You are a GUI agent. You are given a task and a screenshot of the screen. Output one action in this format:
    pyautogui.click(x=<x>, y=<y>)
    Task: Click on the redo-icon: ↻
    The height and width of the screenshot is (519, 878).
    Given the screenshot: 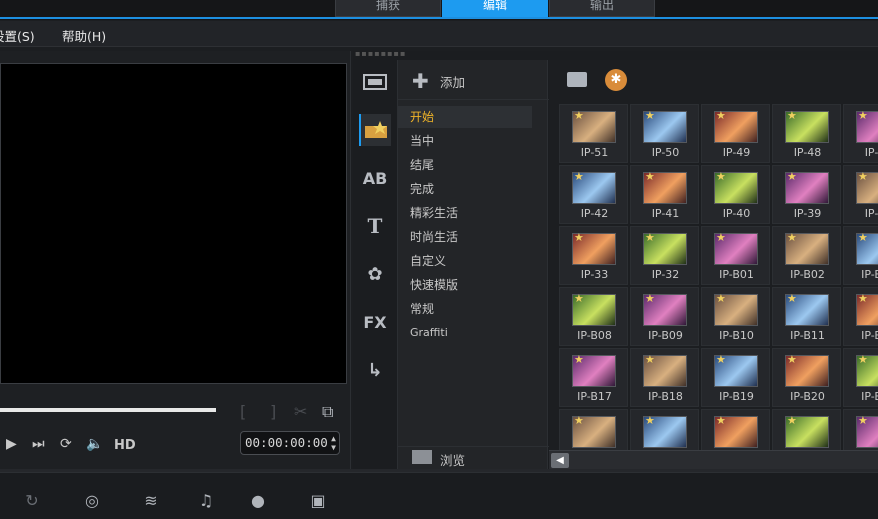 What is the action you would take?
    pyautogui.click(x=32, y=501)
    